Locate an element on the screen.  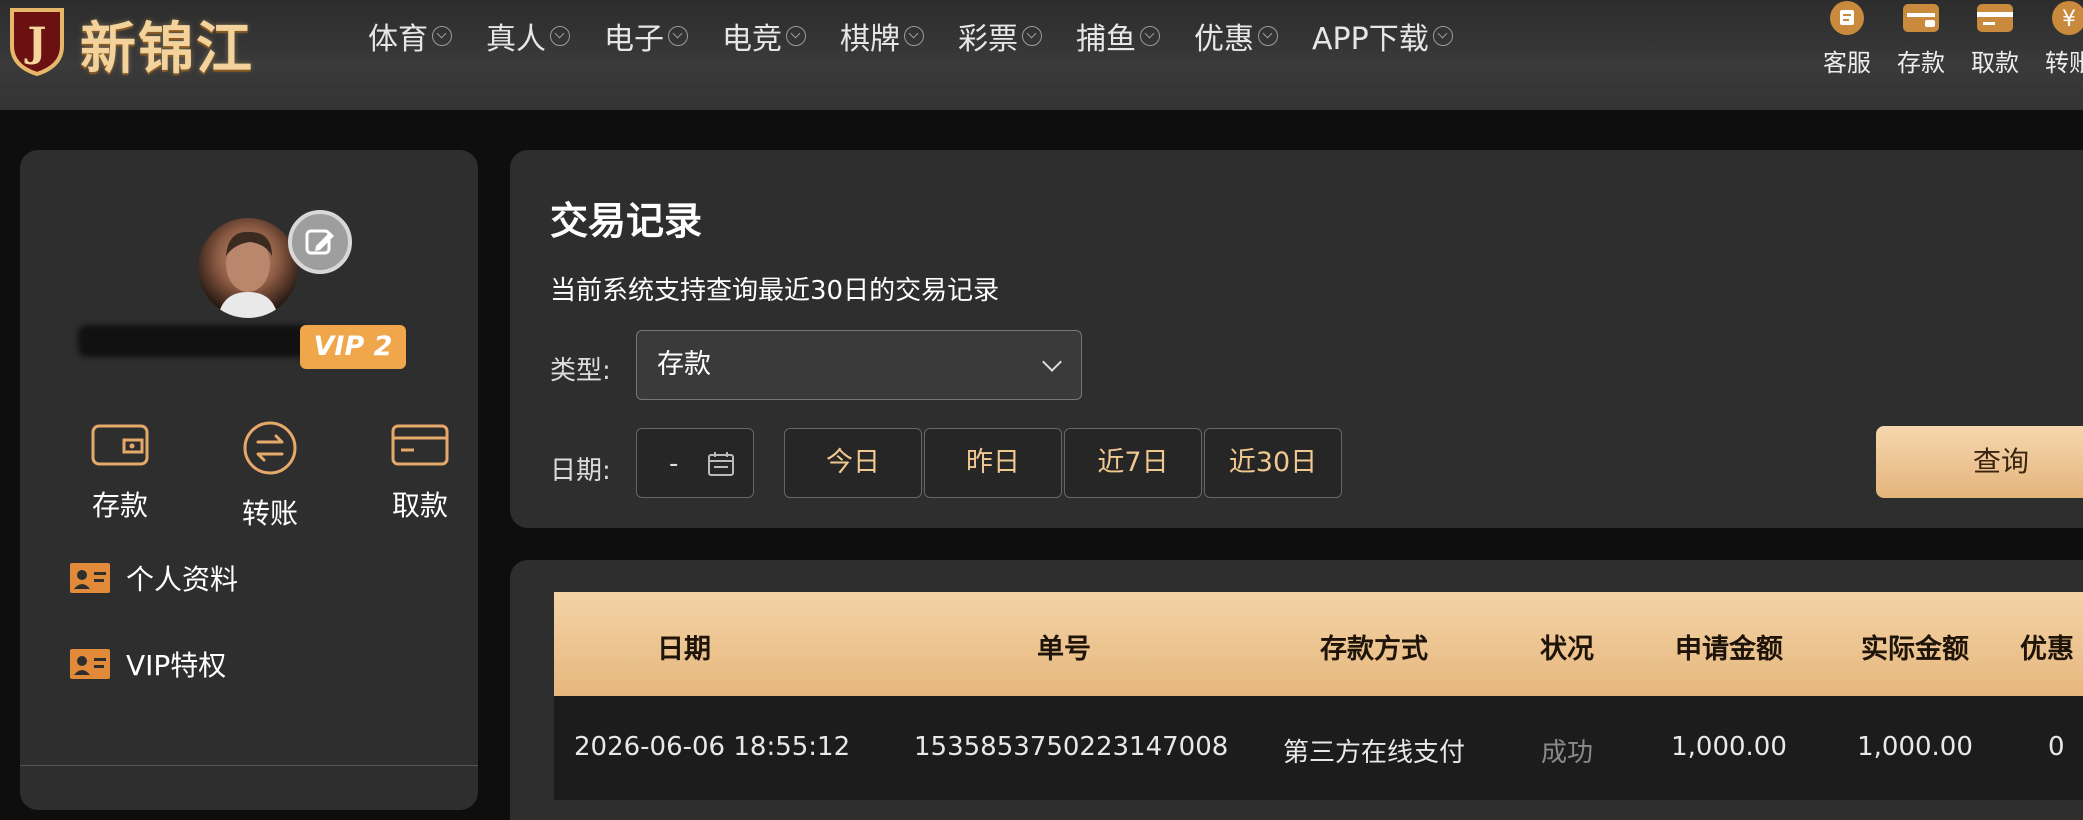
avatar is located at coordinates (248, 268).